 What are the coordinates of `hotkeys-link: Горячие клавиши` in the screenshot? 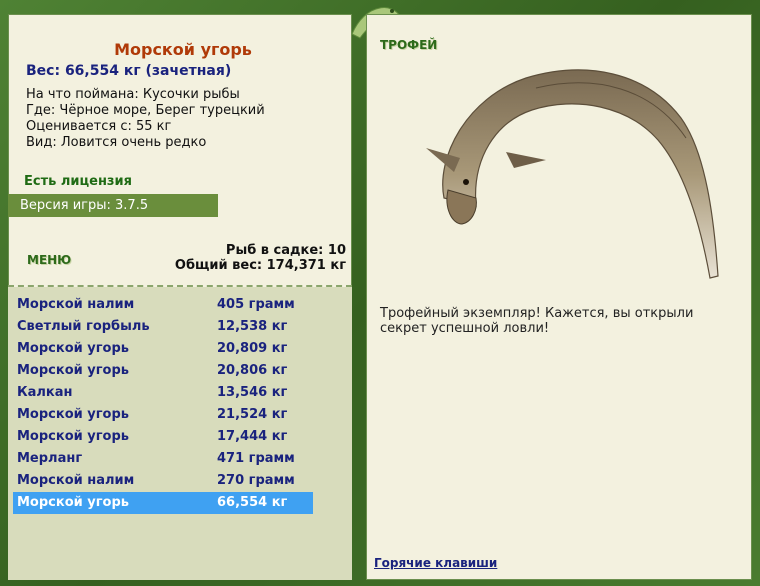 It's located at (435, 563).